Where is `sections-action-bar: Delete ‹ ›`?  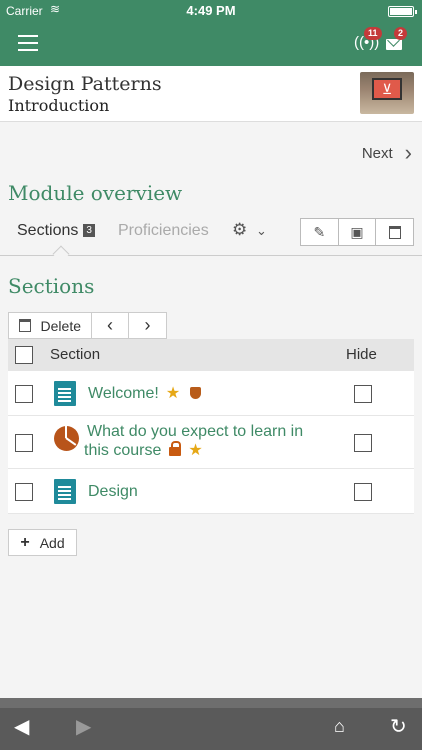
sections-action-bar: Delete ‹ › is located at coordinates (87, 325).